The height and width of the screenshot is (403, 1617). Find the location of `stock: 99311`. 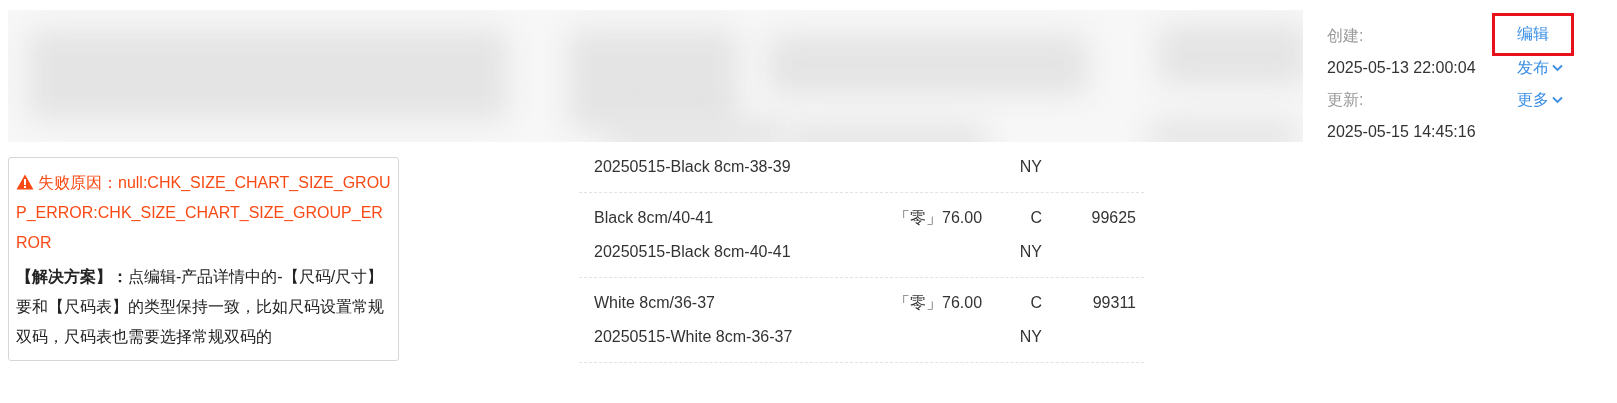

stock: 99311 is located at coordinates (1113, 303).